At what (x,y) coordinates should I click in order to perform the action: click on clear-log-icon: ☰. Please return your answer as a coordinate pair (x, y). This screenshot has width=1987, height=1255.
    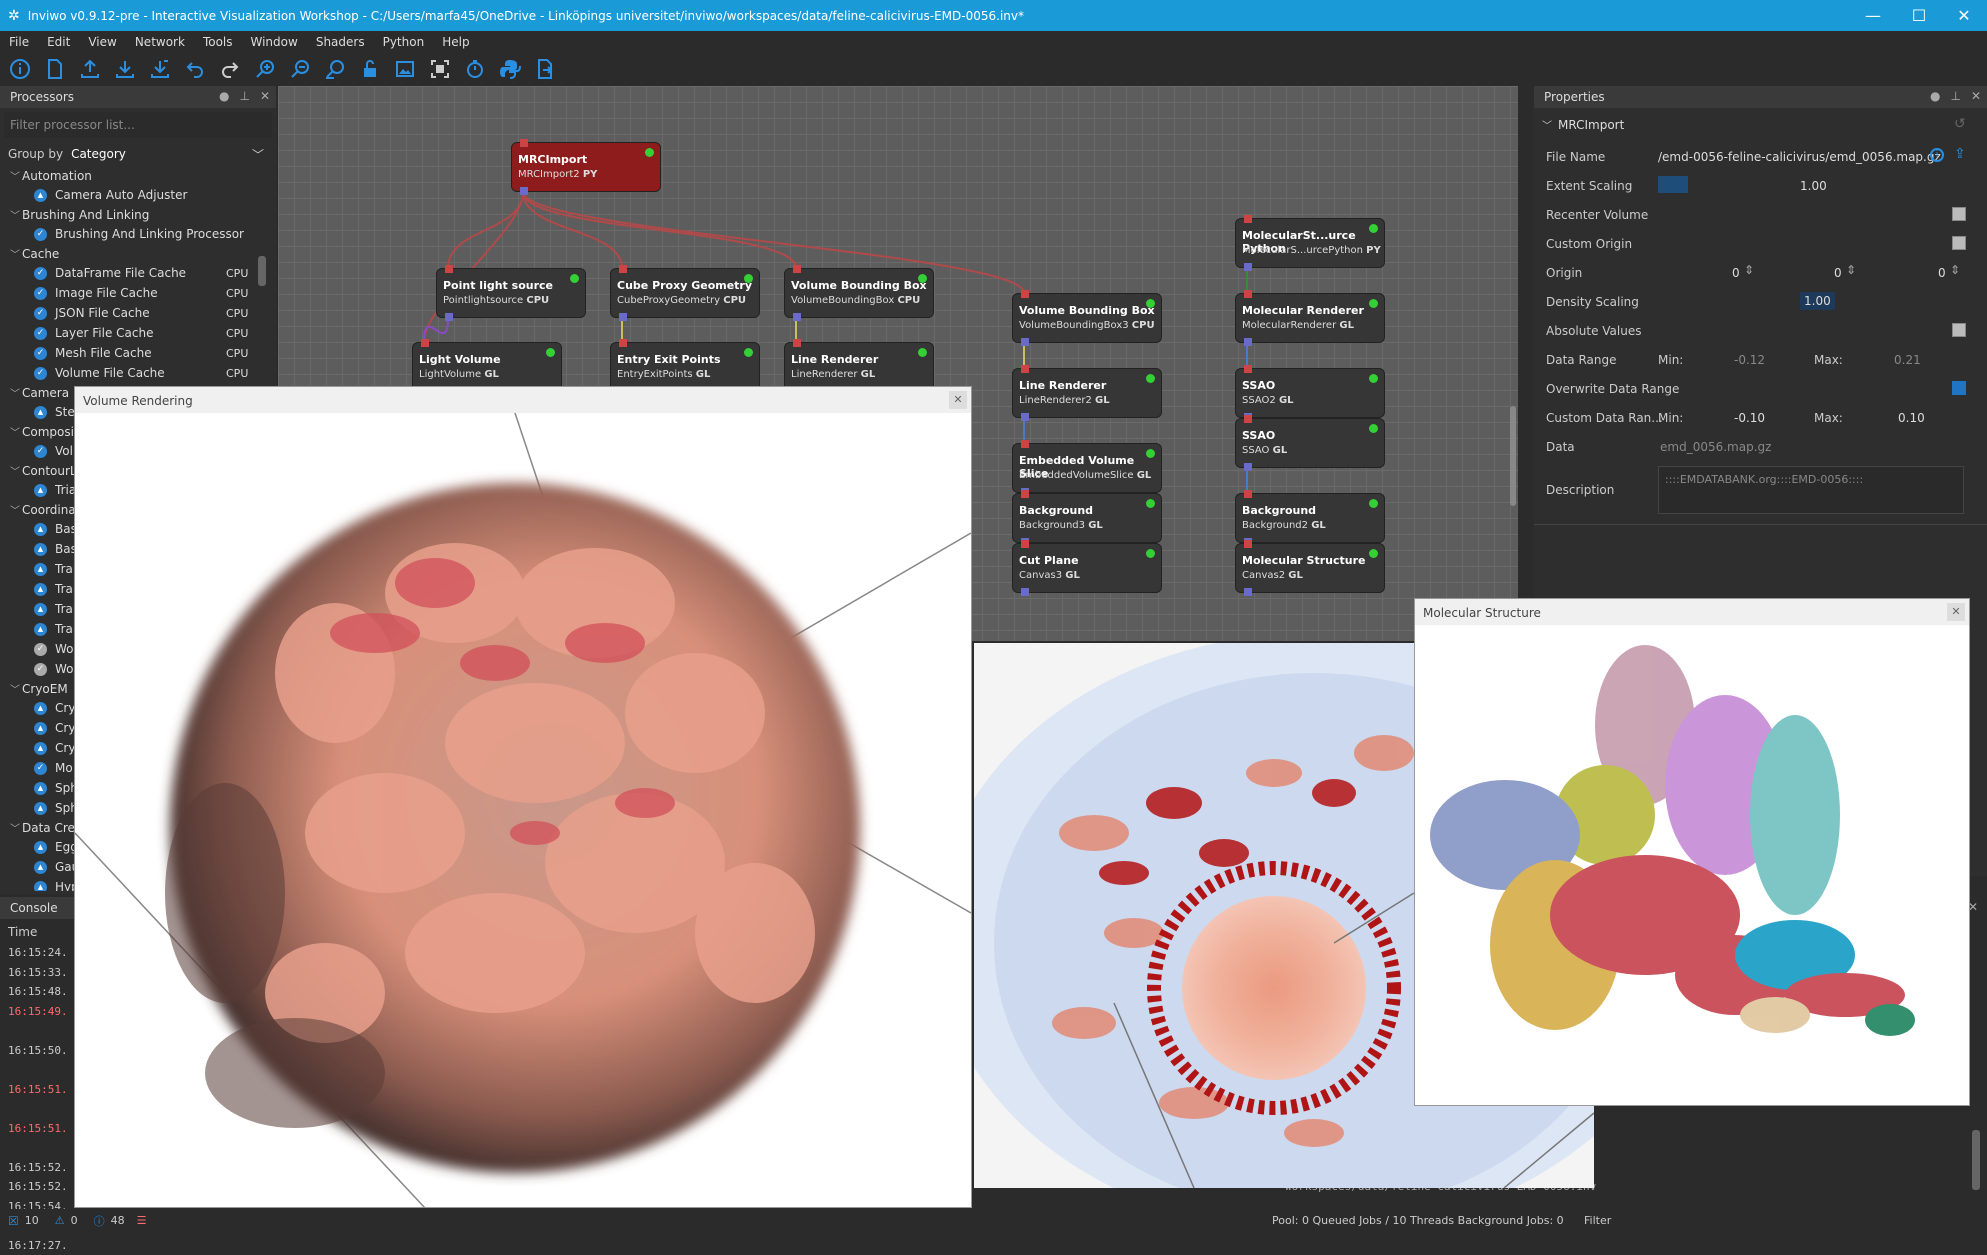
    Looking at the image, I should click on (142, 1220).